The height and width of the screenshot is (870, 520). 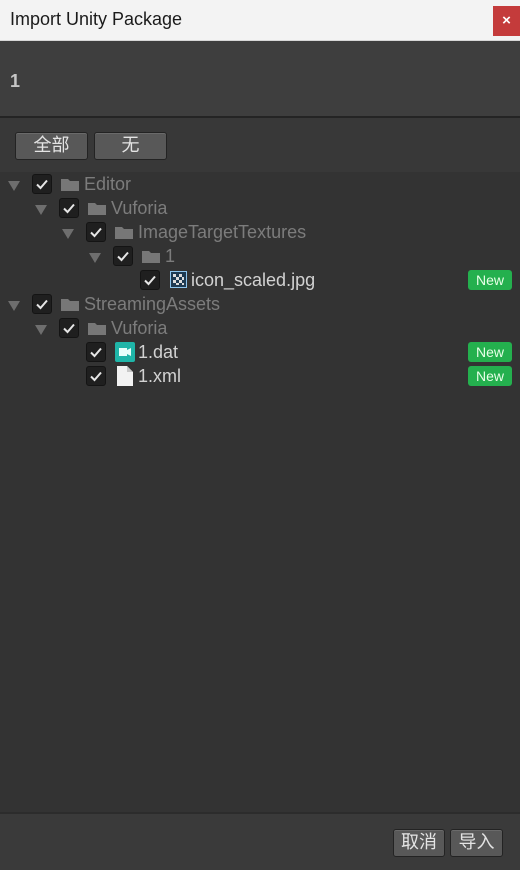 I want to click on tree-row-imagetargettextures: ImageTargetTextures, so click(x=260, y=233).